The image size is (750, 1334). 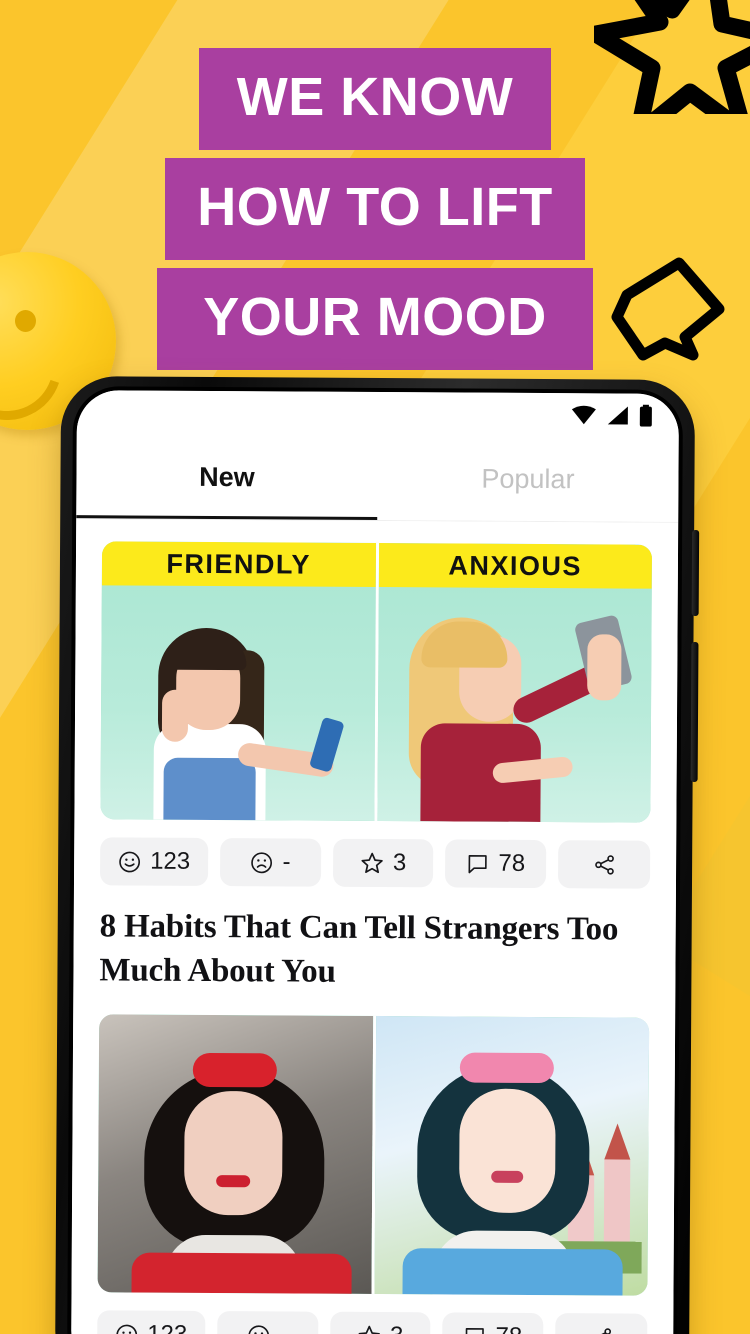 I want to click on illustration-cartoon-snow-white, so click(x=513, y=1168).